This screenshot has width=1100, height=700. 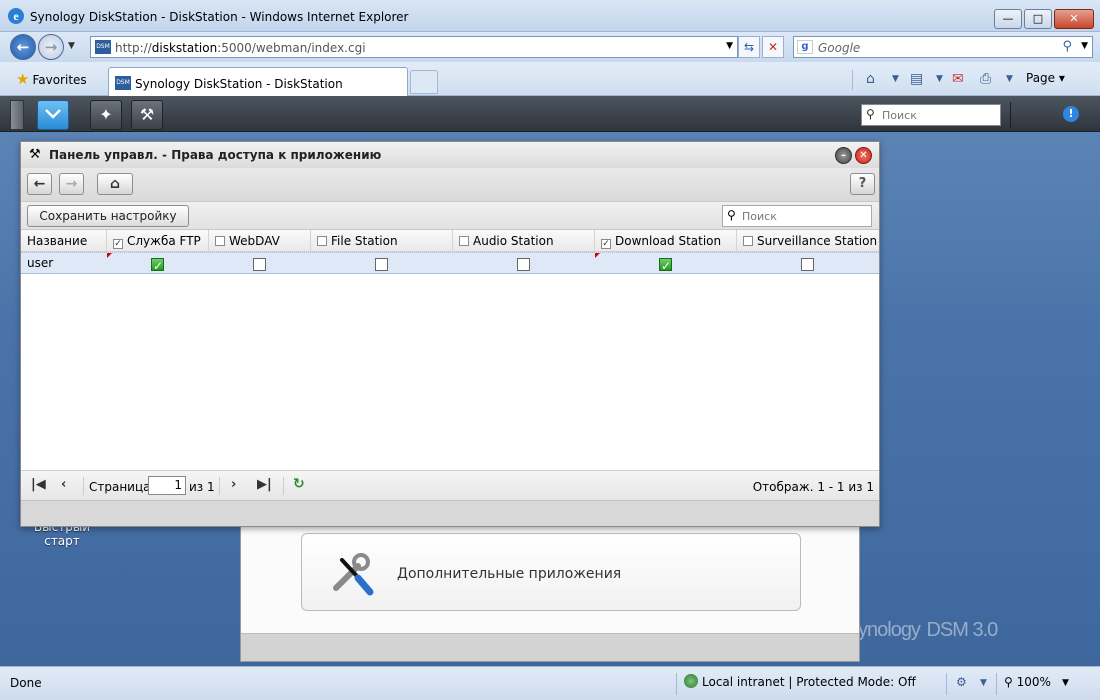 I want to click on star-icon: ★, so click(x=23, y=79).